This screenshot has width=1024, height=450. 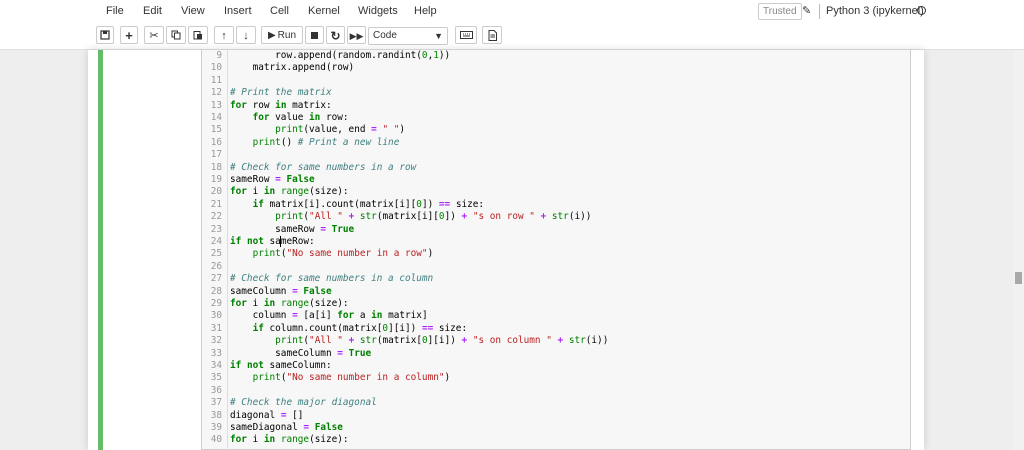 What do you see at coordinates (216, 365) in the screenshot?
I see `line-number: 34` at bounding box center [216, 365].